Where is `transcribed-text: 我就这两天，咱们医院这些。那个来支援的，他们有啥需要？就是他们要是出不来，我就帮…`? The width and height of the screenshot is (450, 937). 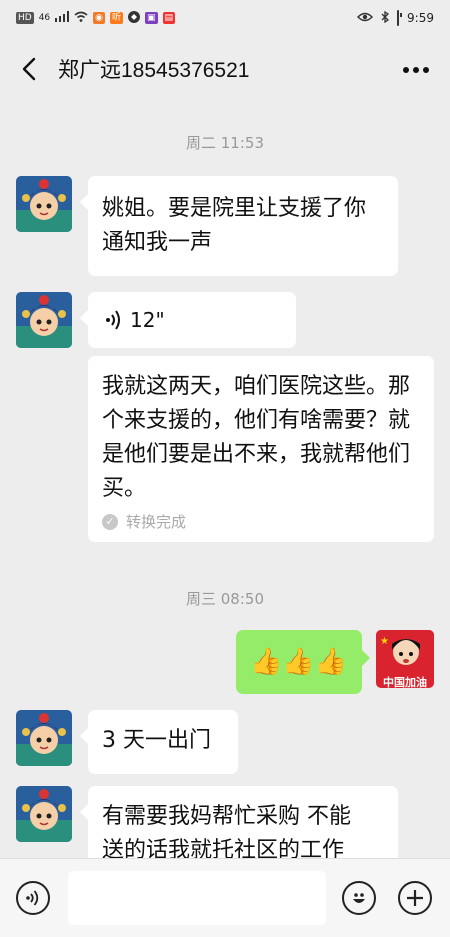
transcribed-text: 我就这两天，咱们医院这些。那个来支援的，他们有啥需要？就是他们要是出不来，我就帮… is located at coordinates (256, 437).